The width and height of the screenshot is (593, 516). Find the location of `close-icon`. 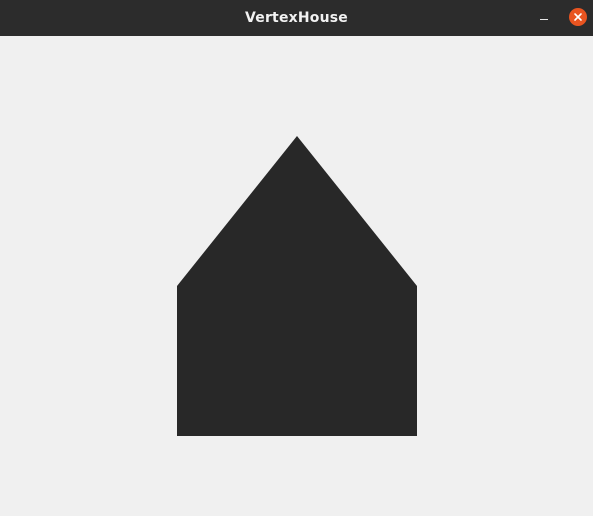

close-icon is located at coordinates (578, 17).